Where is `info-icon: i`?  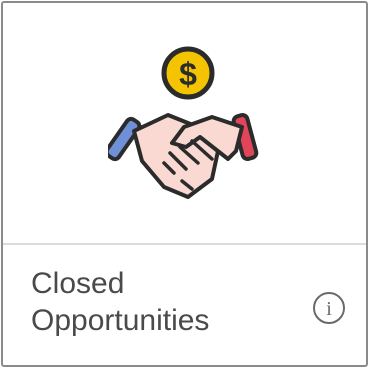 info-icon: i is located at coordinates (329, 308).